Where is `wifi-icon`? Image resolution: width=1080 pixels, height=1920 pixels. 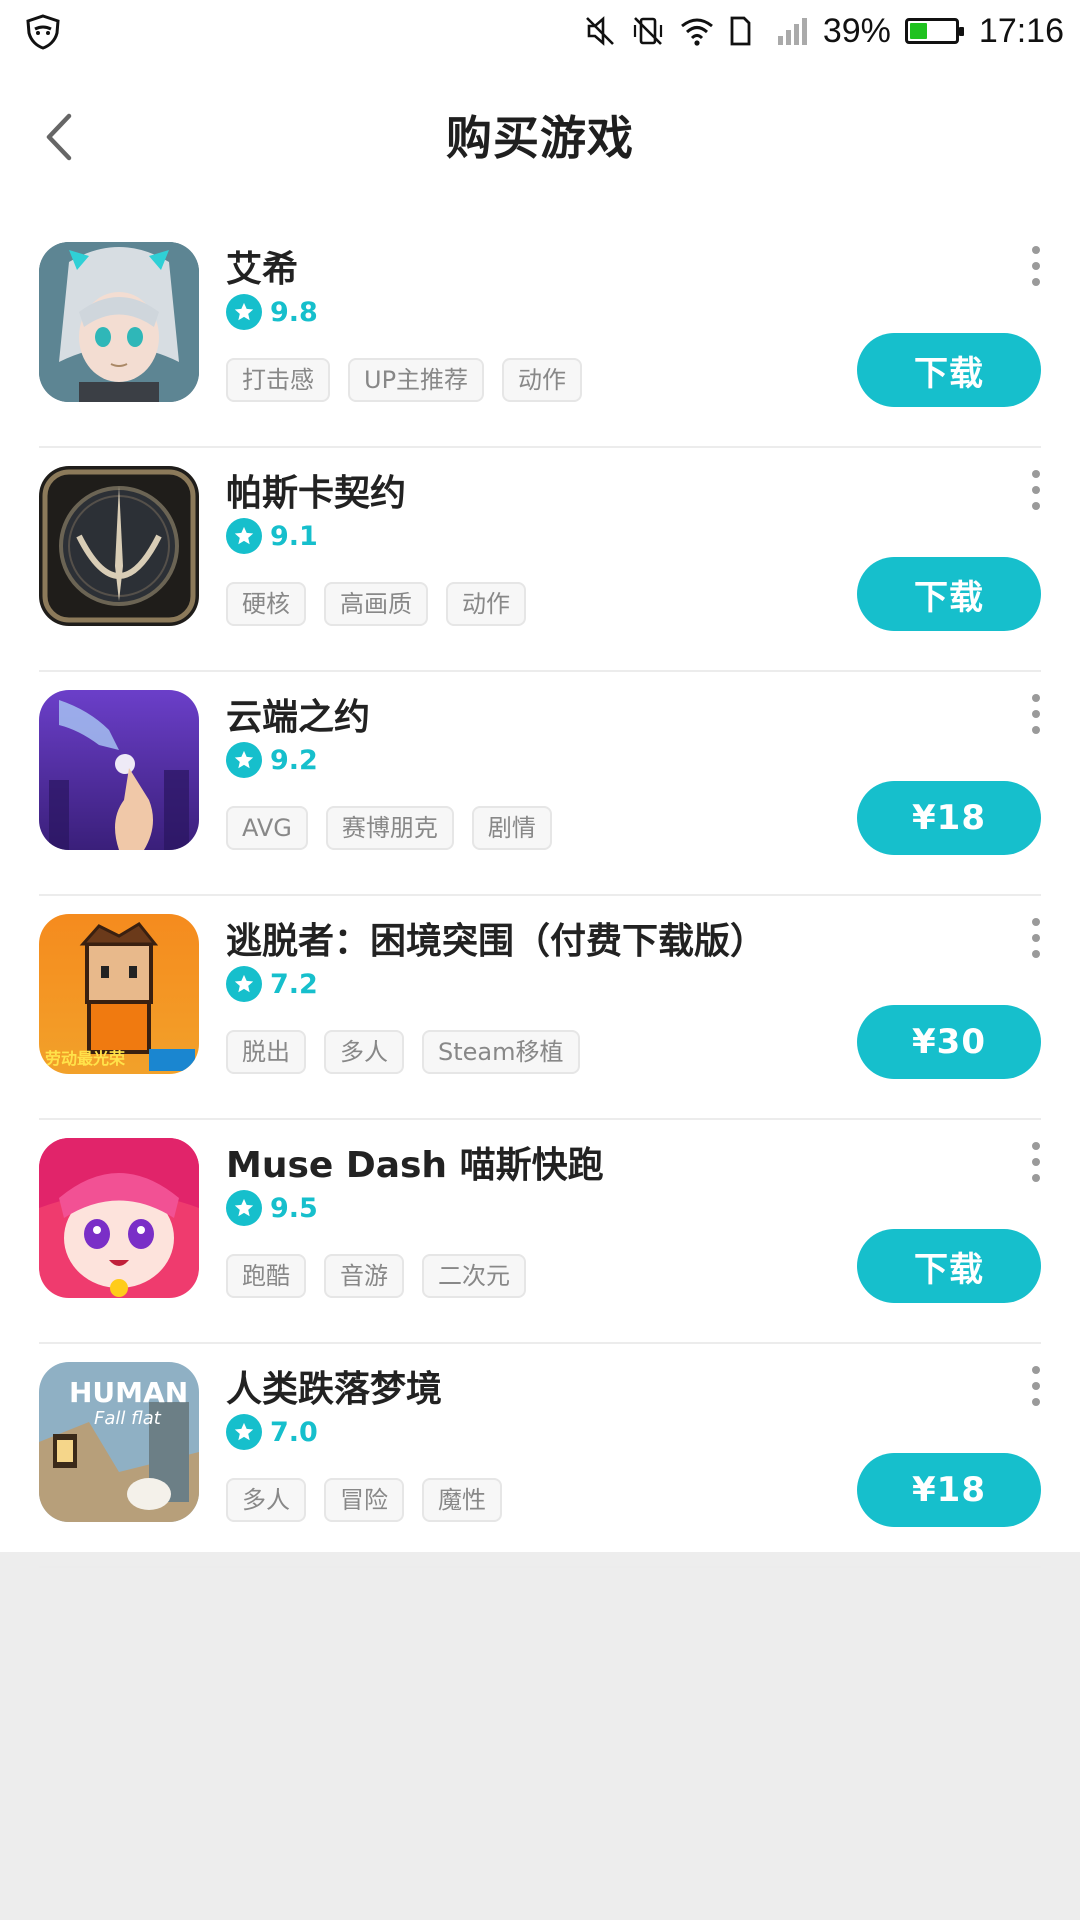
wifi-icon is located at coordinates (696, 31).